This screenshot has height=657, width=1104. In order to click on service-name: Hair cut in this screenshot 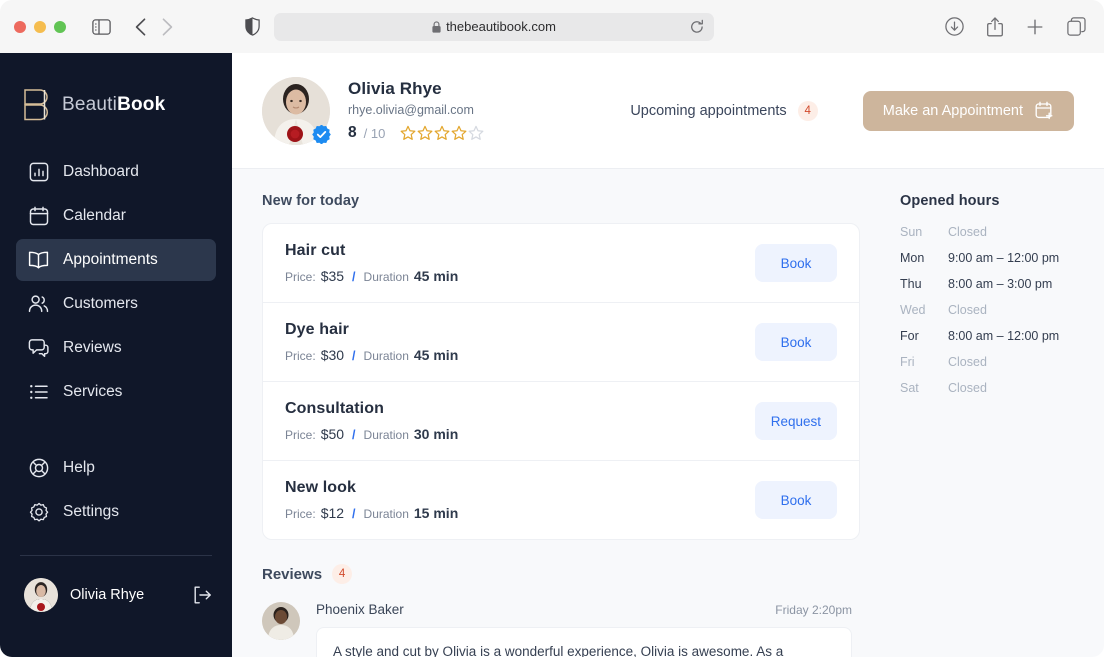, I will do `click(315, 250)`.